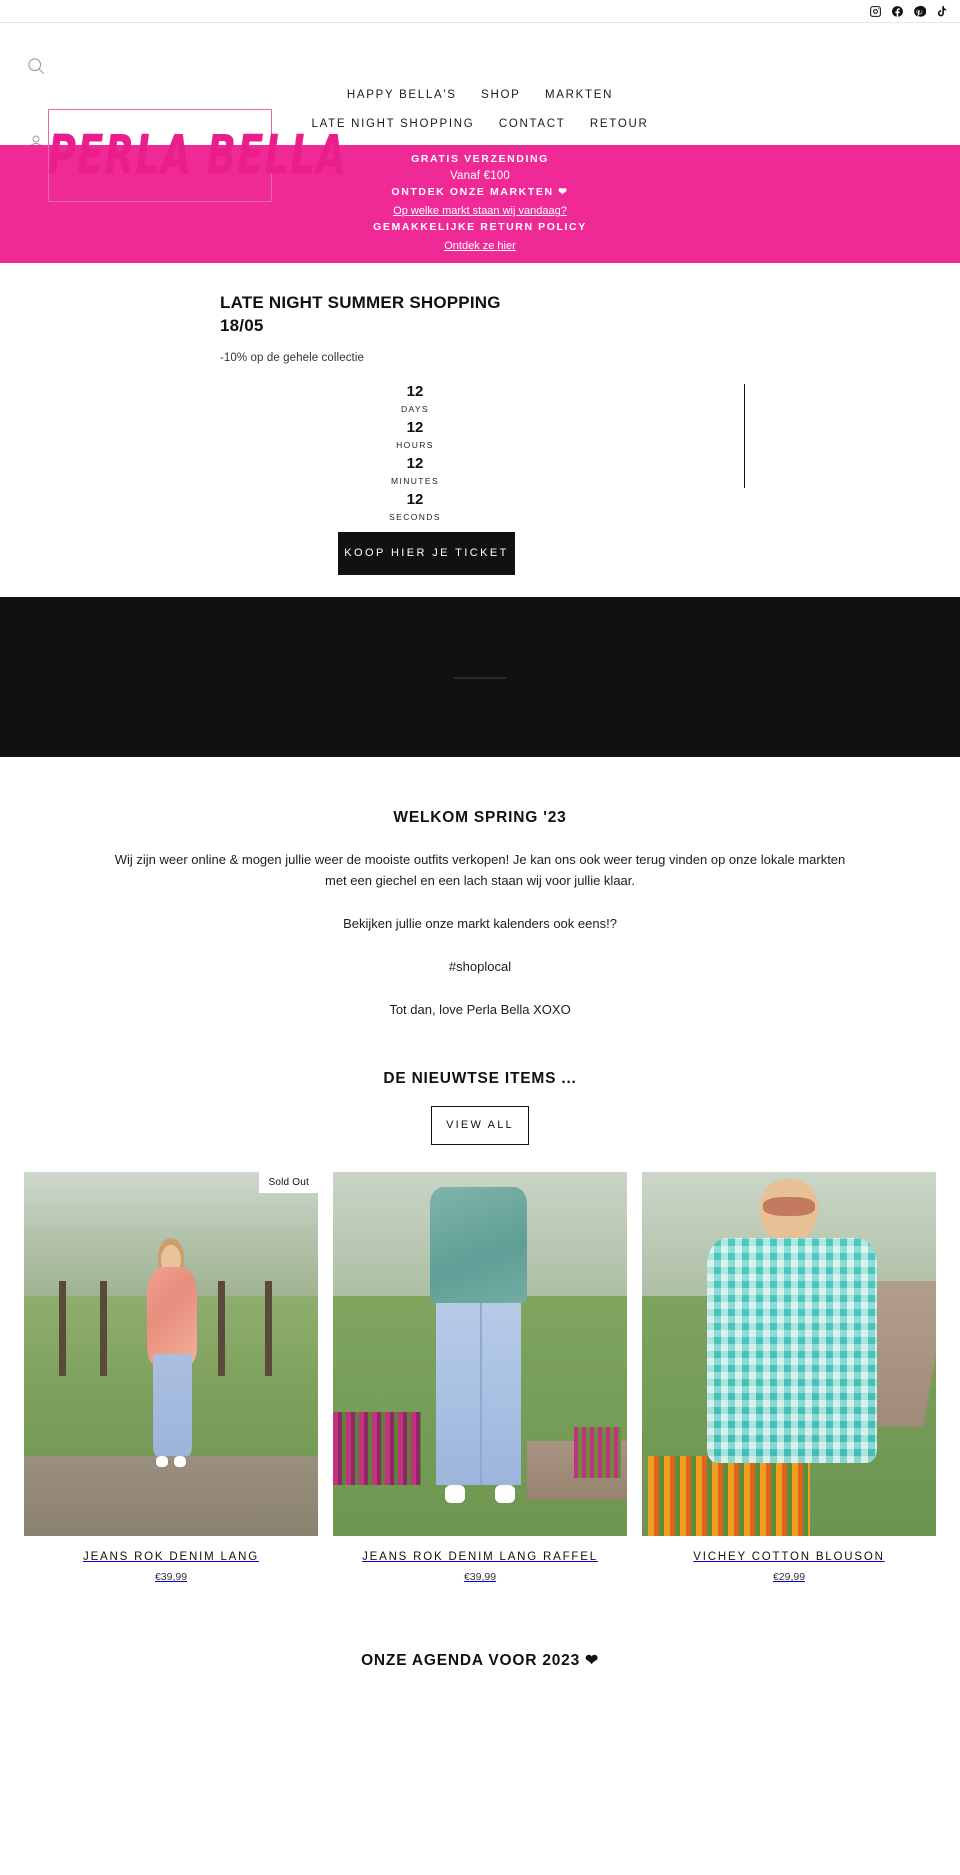  What do you see at coordinates (288, 1182) in the screenshot?
I see `product-badge: Sold Out` at bounding box center [288, 1182].